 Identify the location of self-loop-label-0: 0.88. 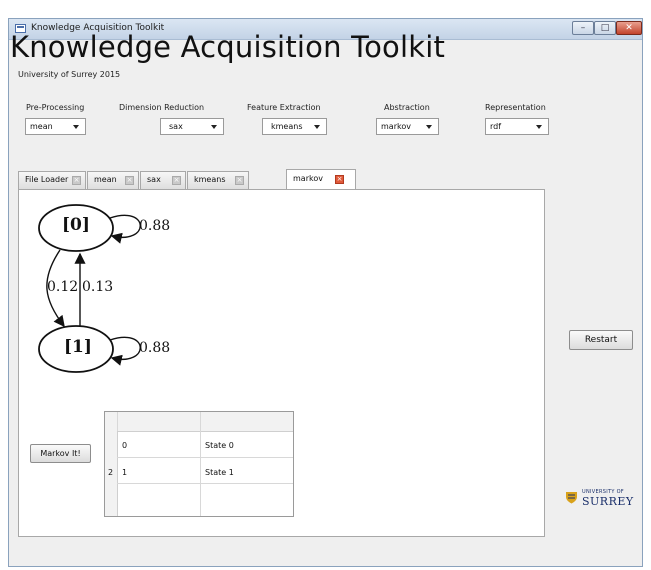
(155, 226).